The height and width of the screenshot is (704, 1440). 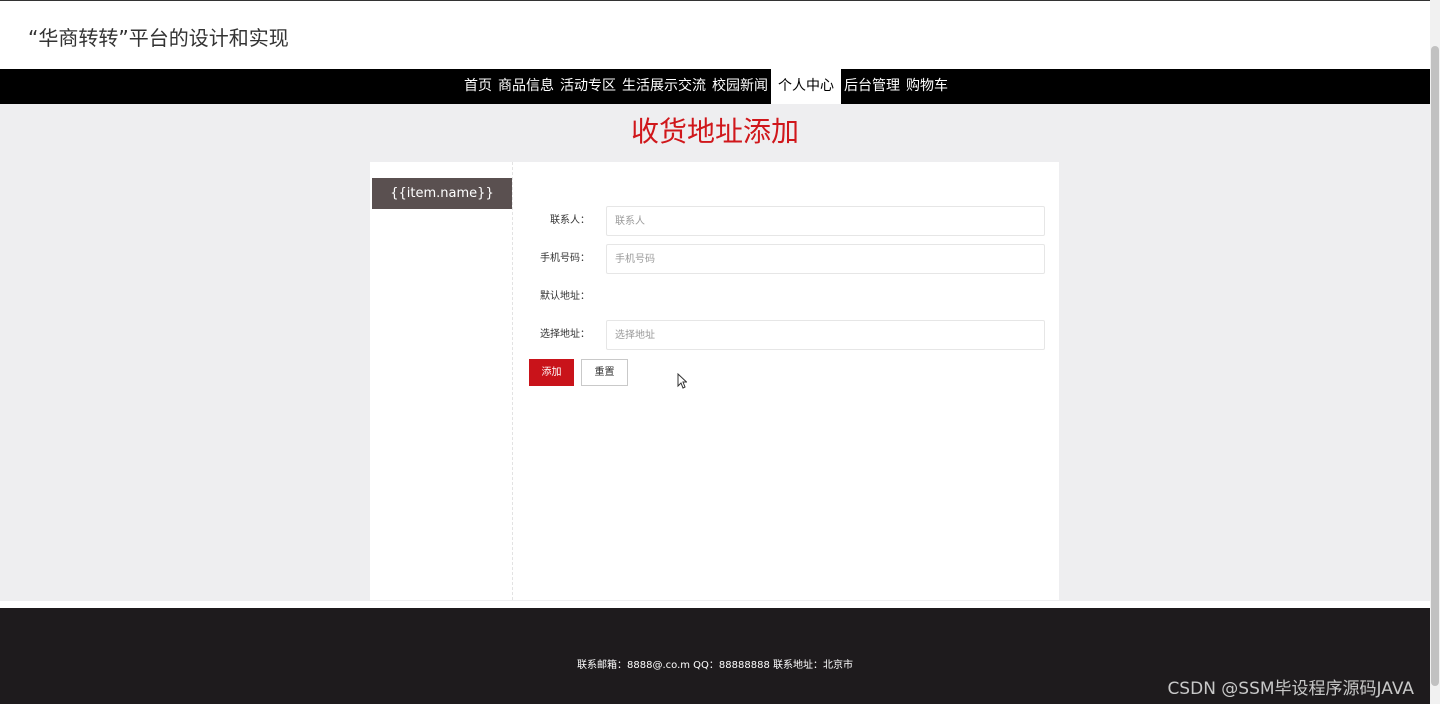 I want to click on phone-input, so click(x=825, y=259).